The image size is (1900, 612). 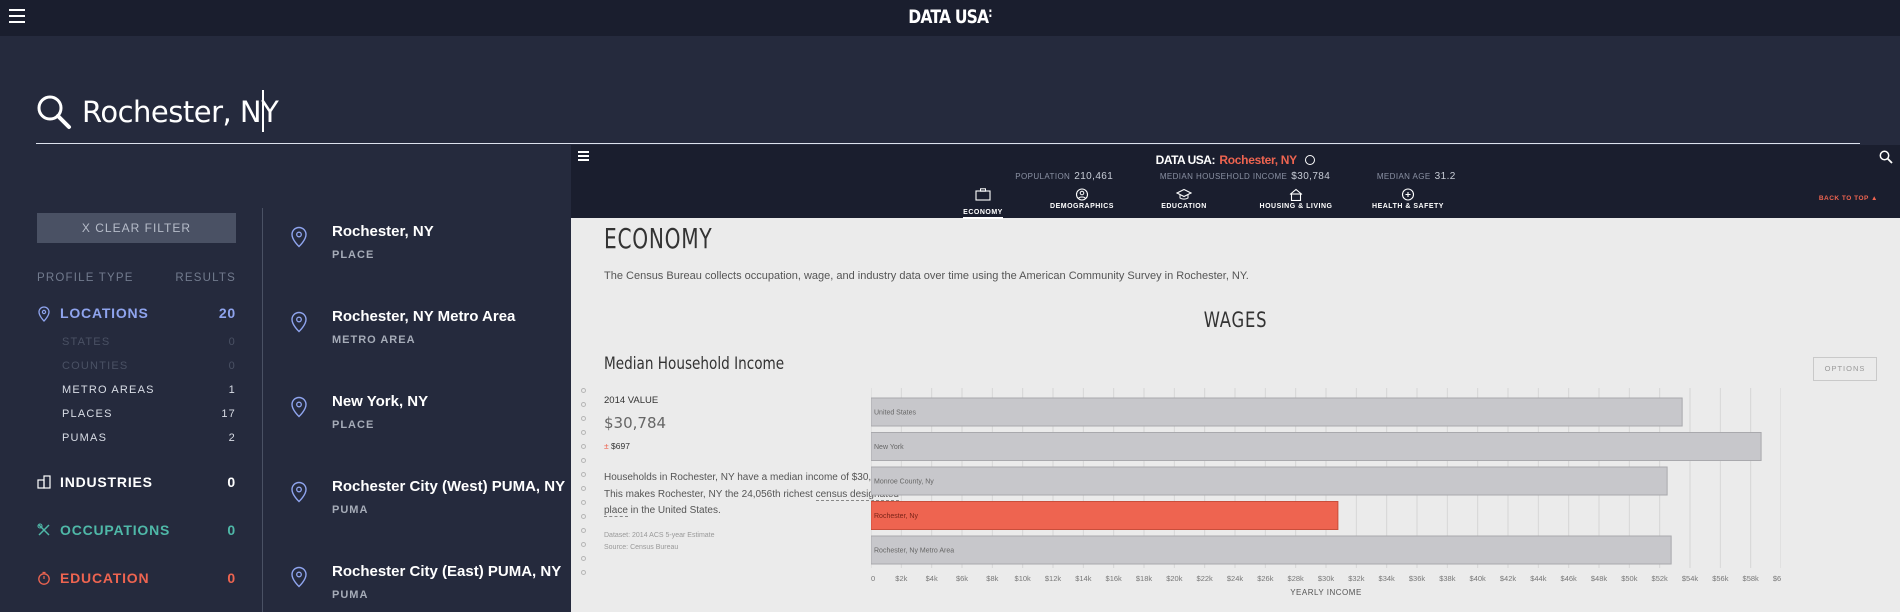 What do you see at coordinates (1478, 578) in the screenshot?
I see `x-tick-label: $40k` at bounding box center [1478, 578].